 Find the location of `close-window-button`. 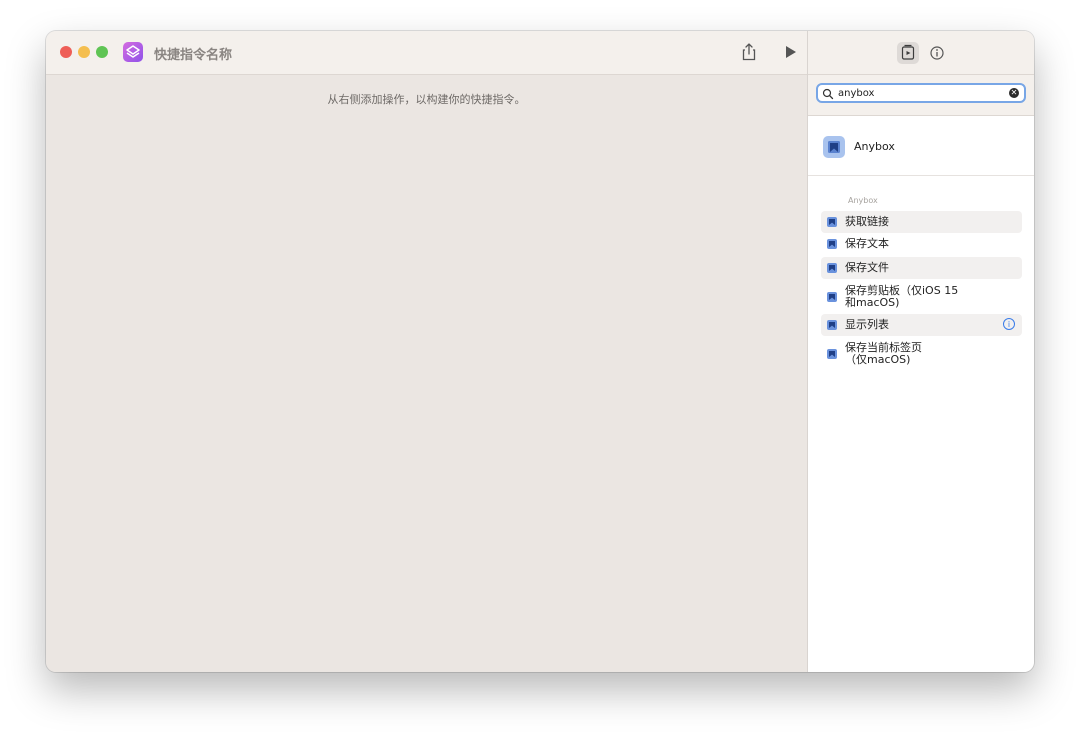

close-window-button is located at coordinates (66, 52).